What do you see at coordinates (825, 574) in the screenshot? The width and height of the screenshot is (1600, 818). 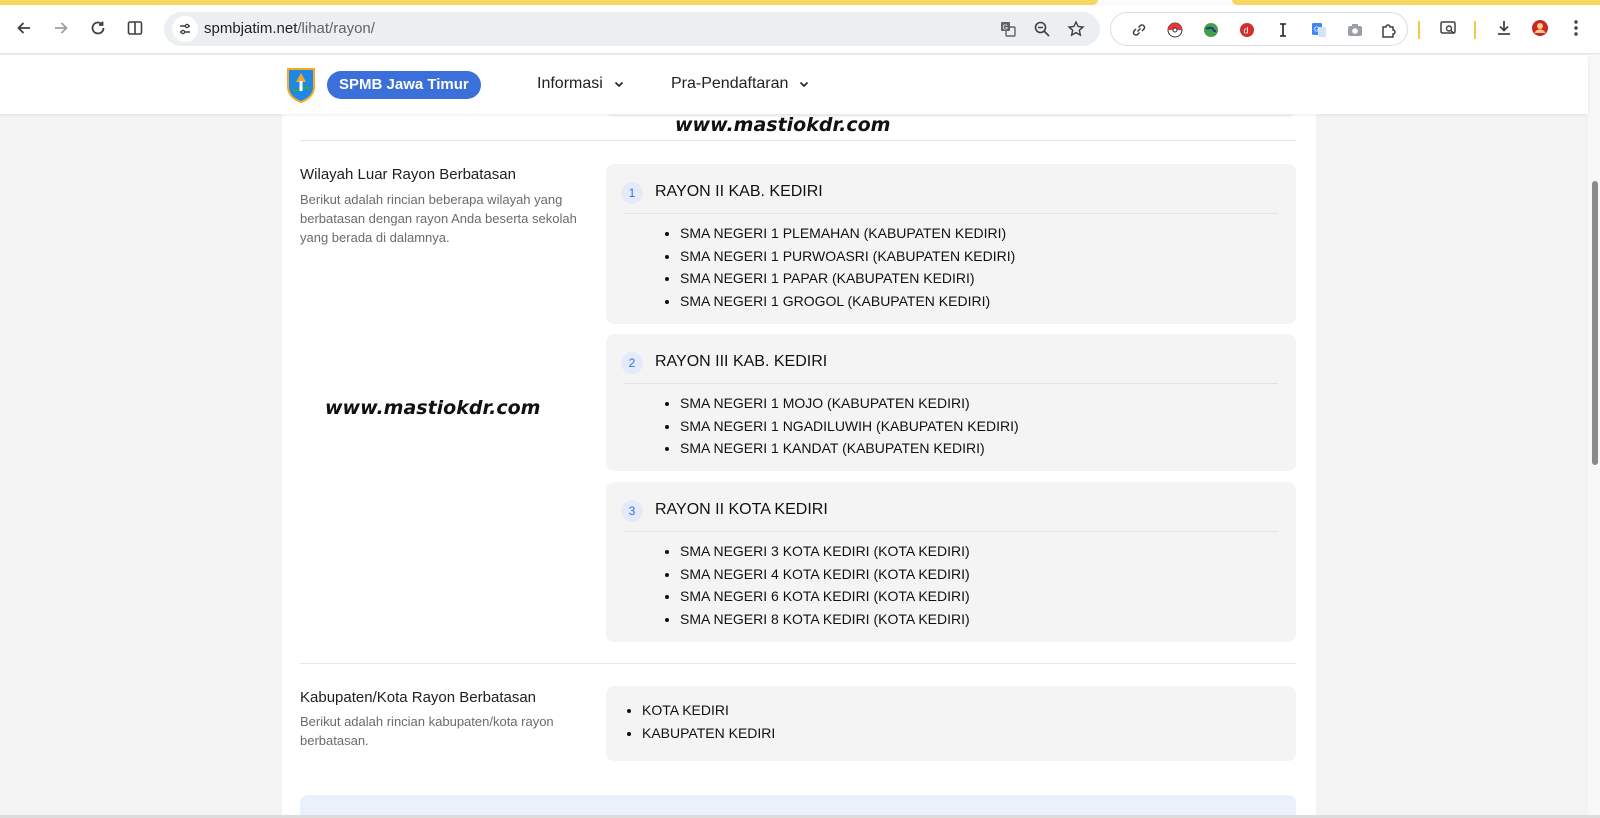 I see `school-item: SMA NEGERI 4 KOTA KEDIRI (KOTA KEDIRI)` at bounding box center [825, 574].